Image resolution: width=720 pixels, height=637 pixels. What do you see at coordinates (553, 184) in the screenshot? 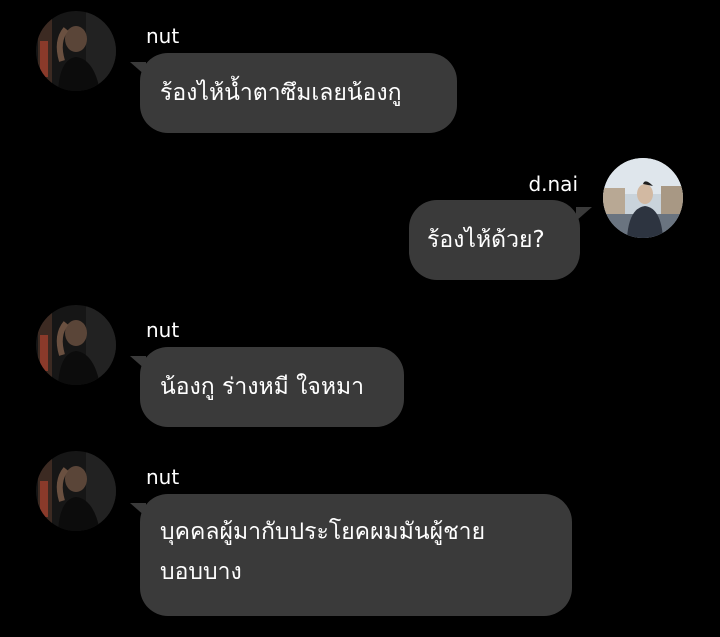
I see `sender-name: d.nai` at bounding box center [553, 184].